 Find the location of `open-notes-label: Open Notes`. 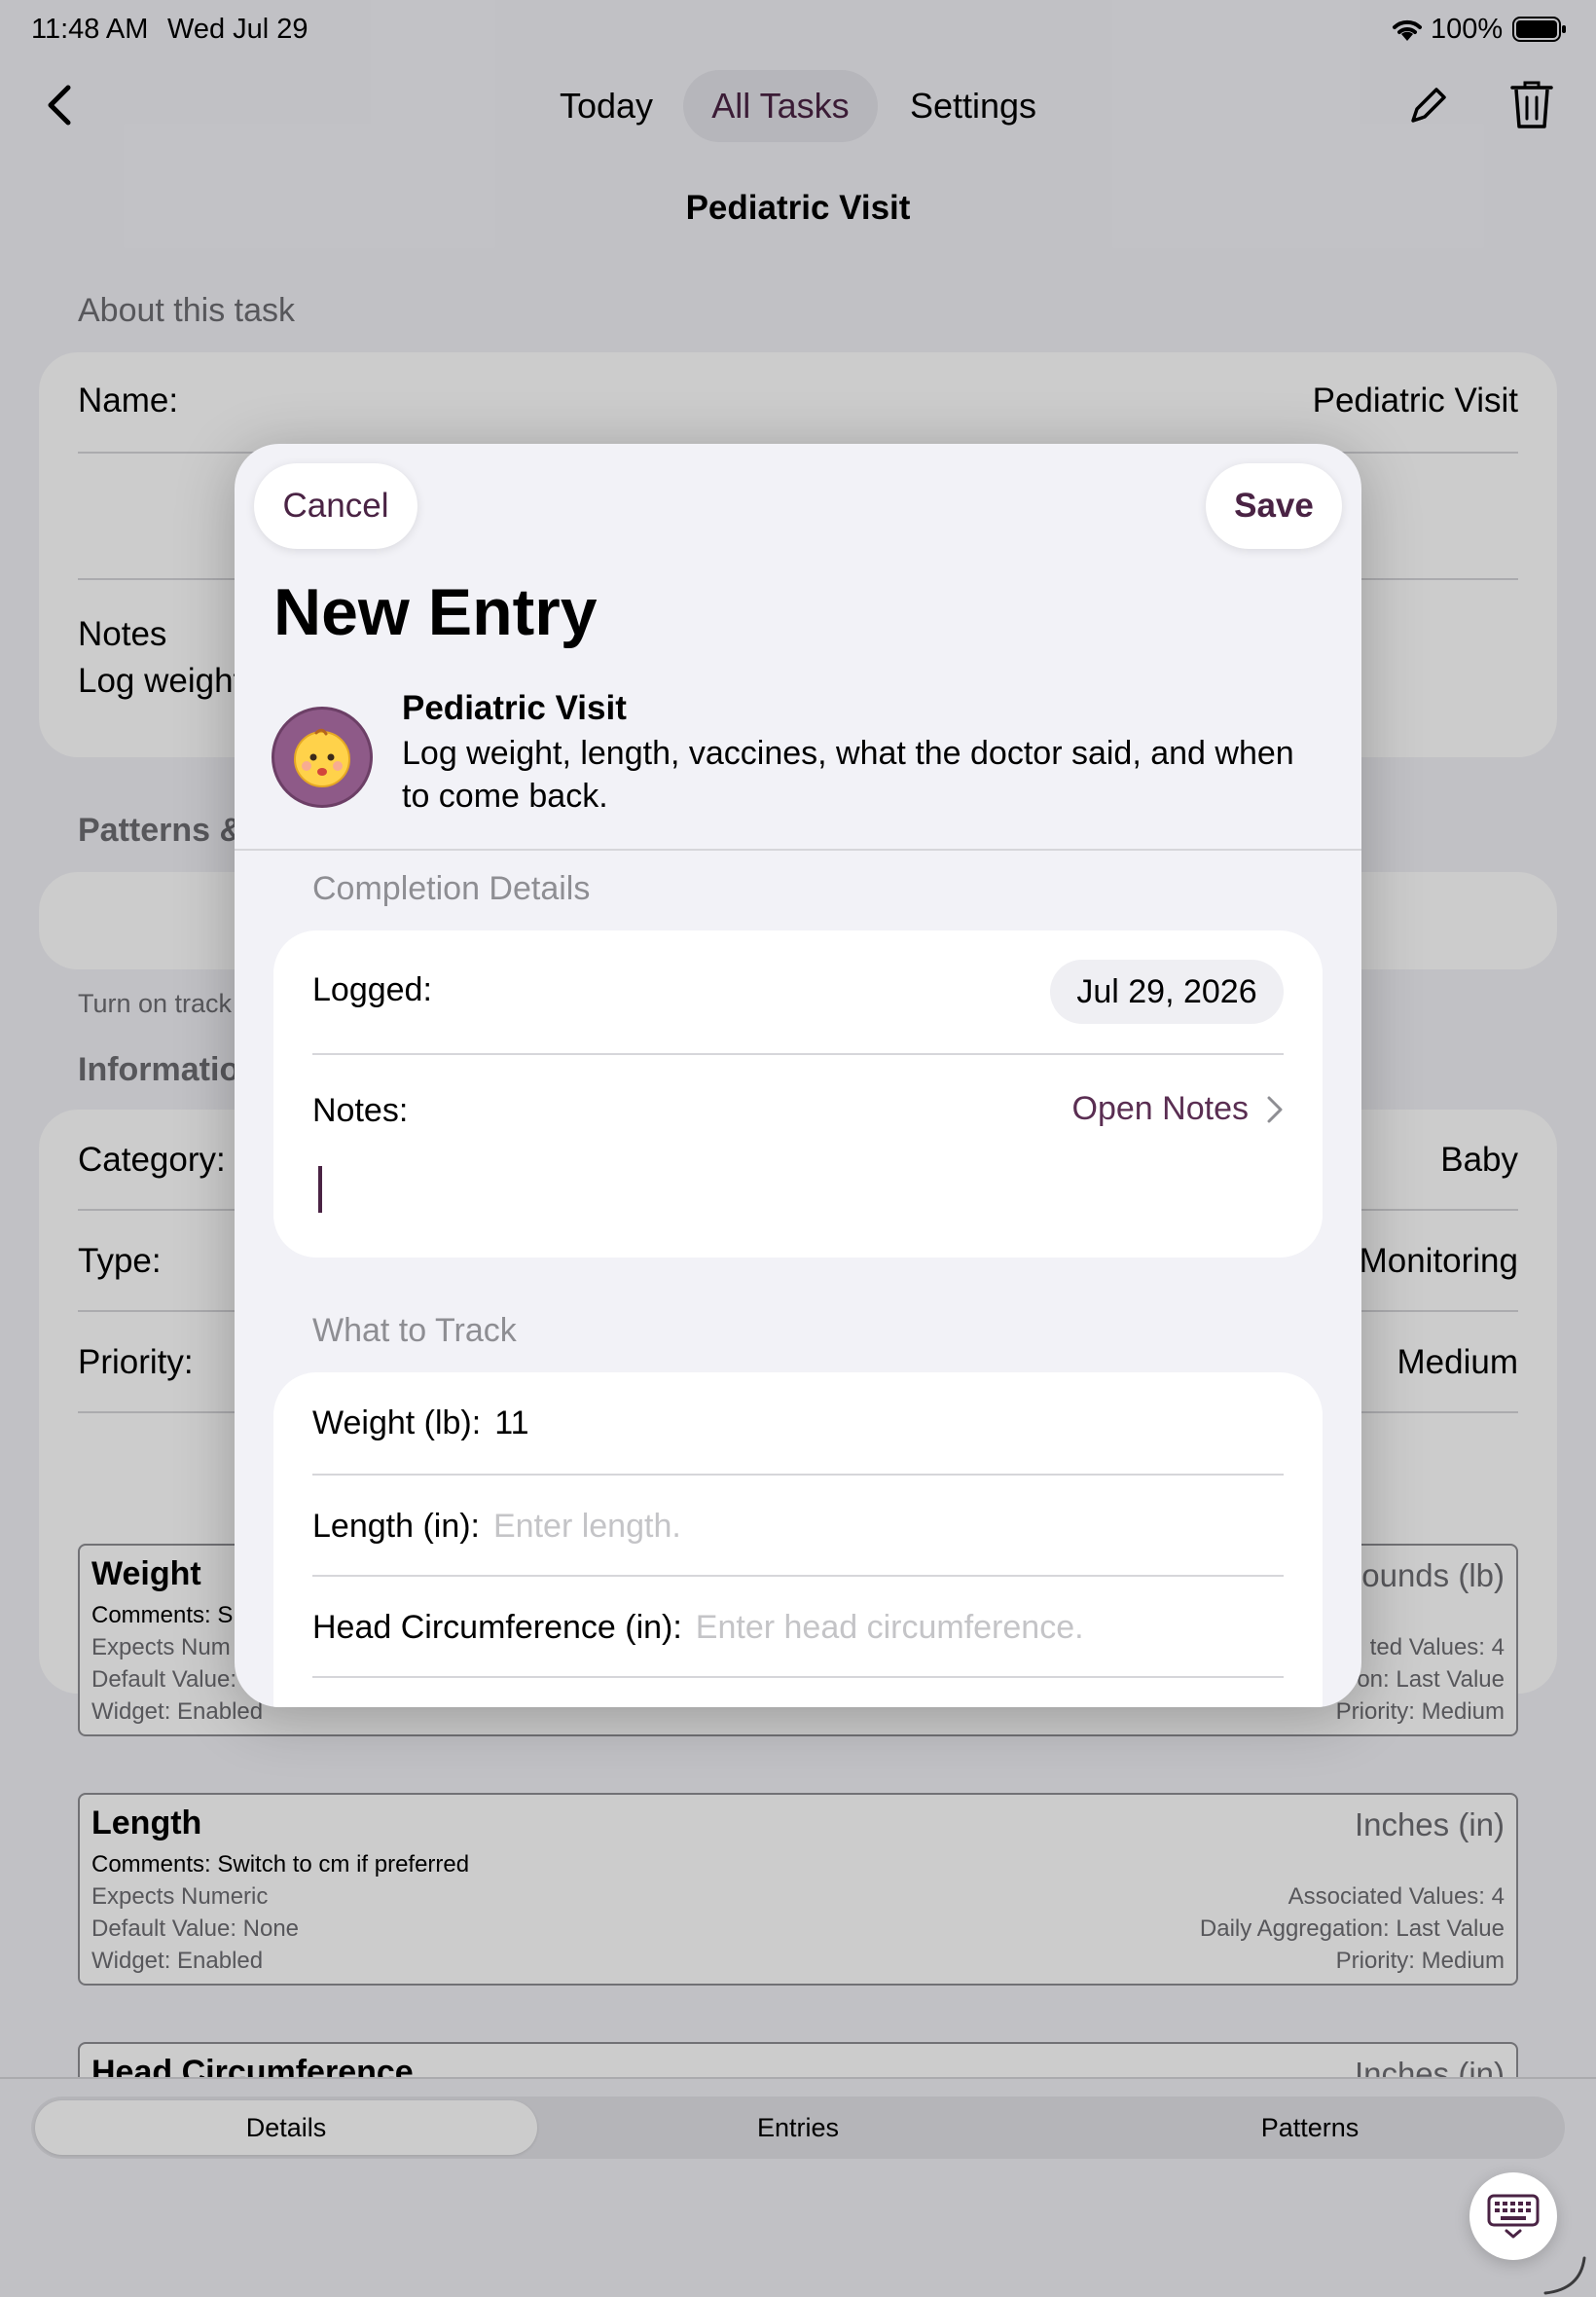

open-notes-label: Open Notes is located at coordinates (1160, 1108).